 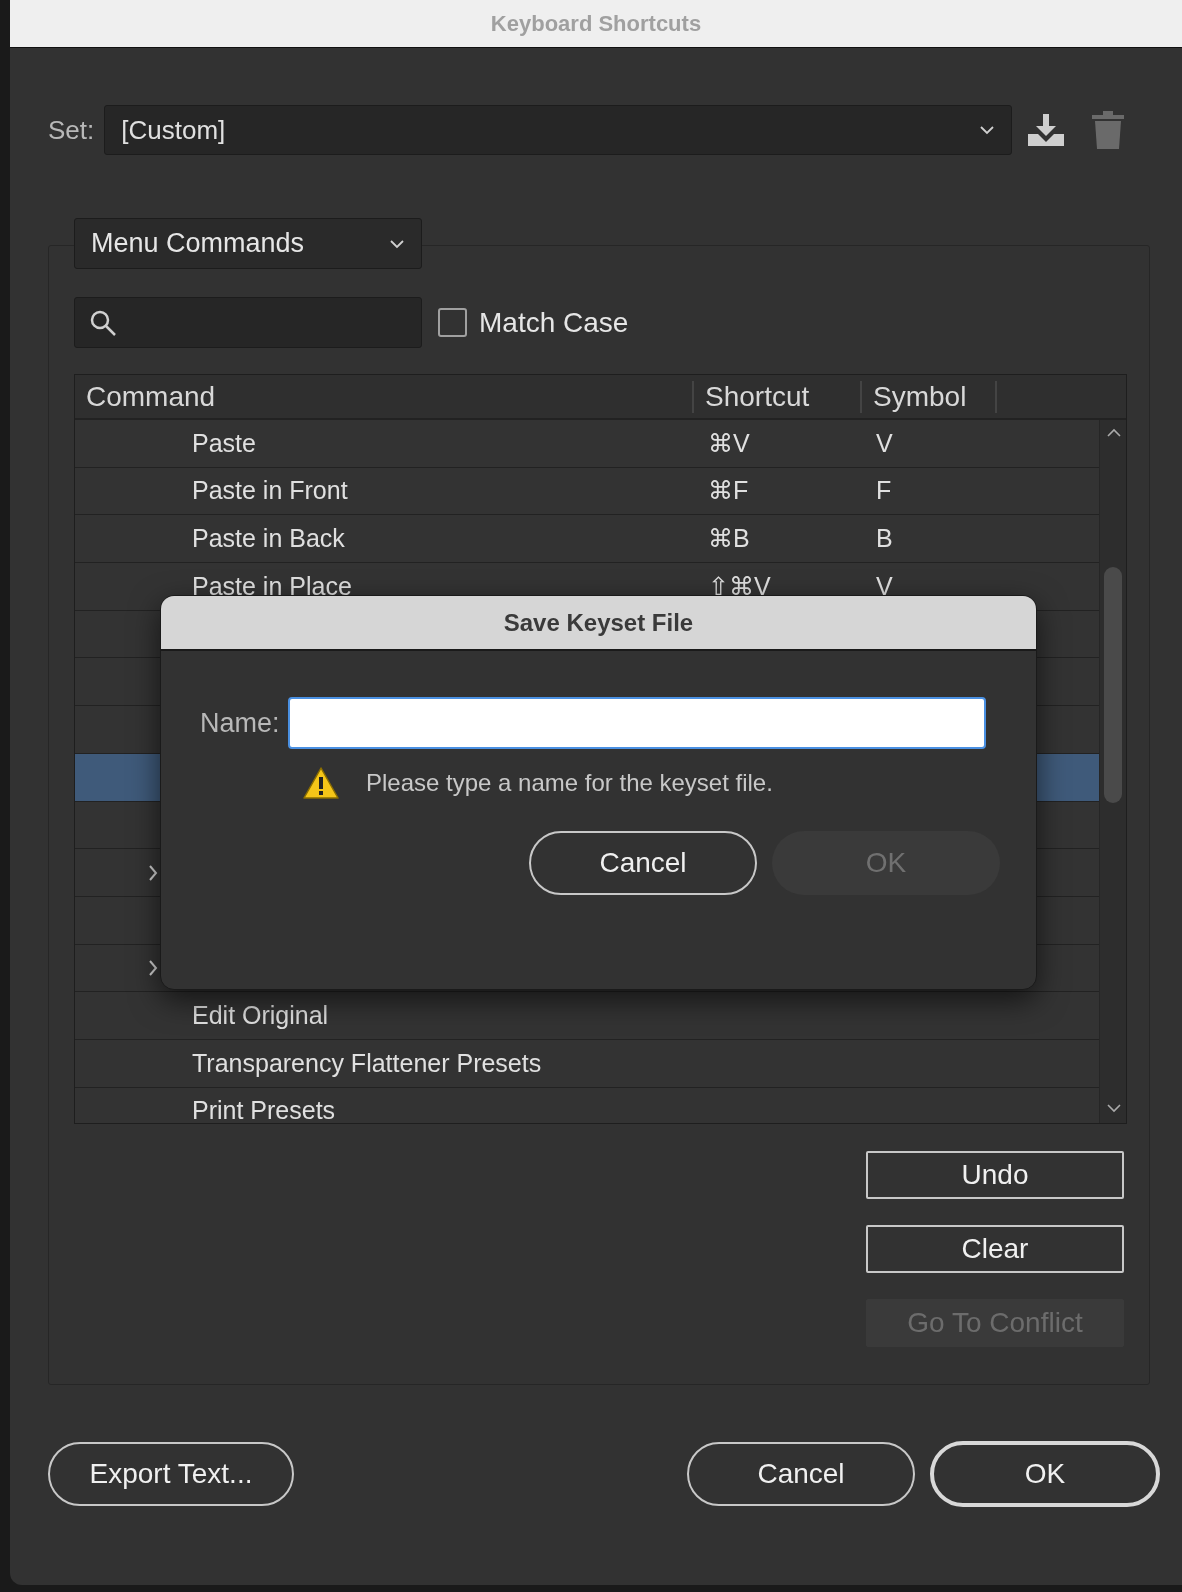 What do you see at coordinates (728, 490) in the screenshot?
I see `table-cell: ⌘F` at bounding box center [728, 490].